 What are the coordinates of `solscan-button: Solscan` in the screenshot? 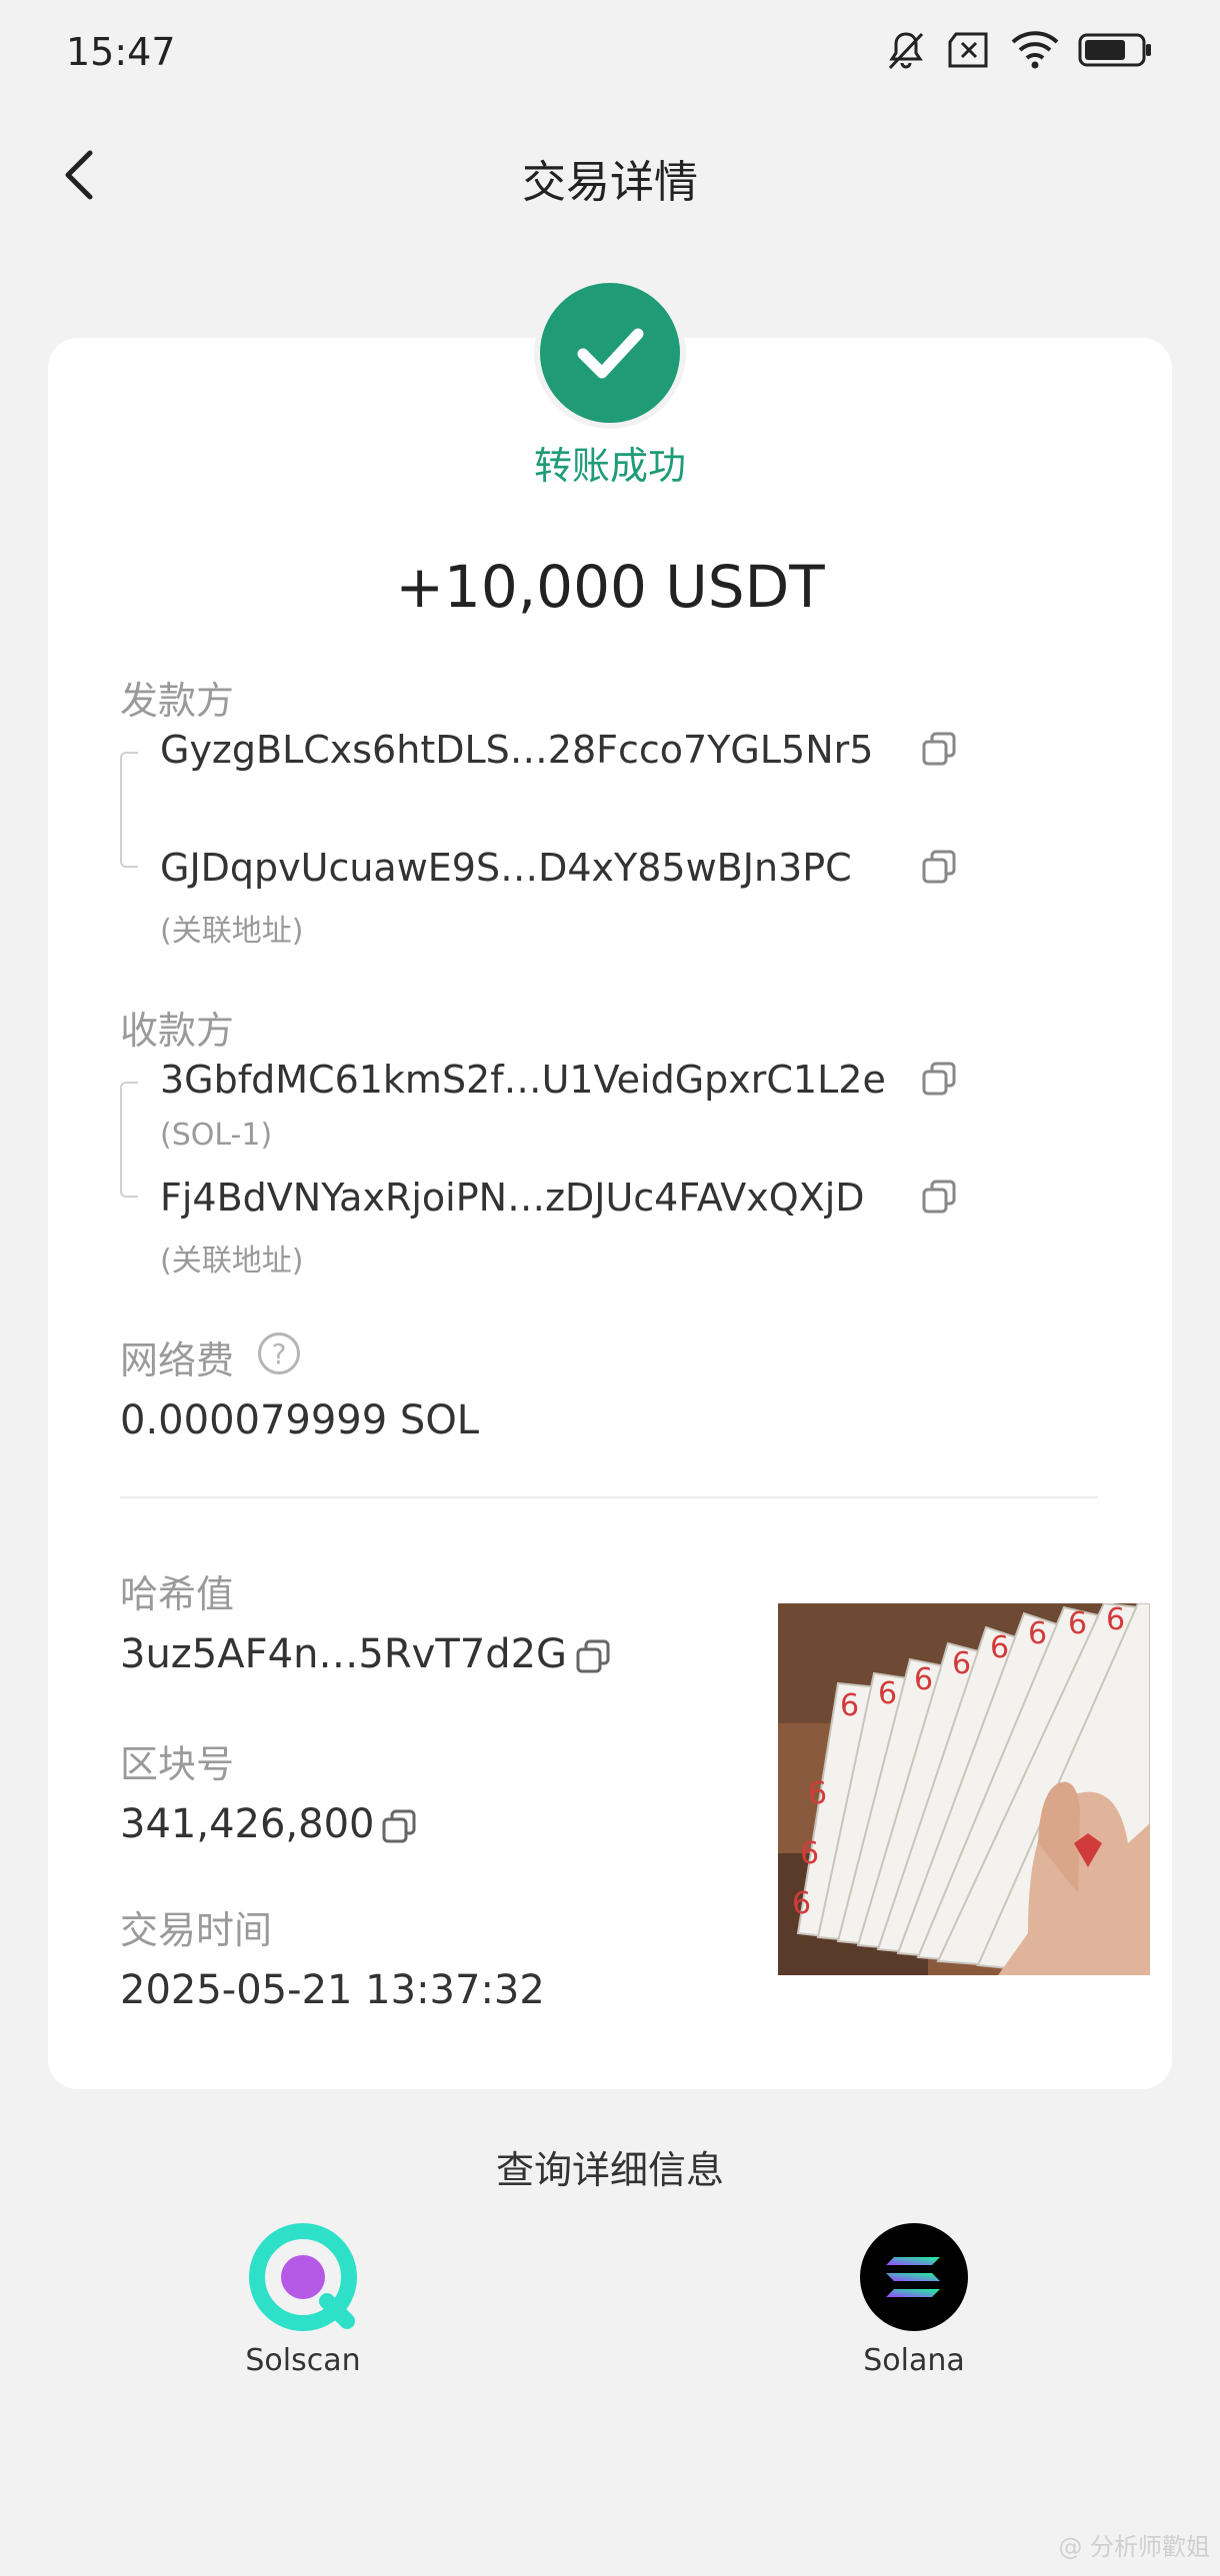 It's located at (303, 2313).